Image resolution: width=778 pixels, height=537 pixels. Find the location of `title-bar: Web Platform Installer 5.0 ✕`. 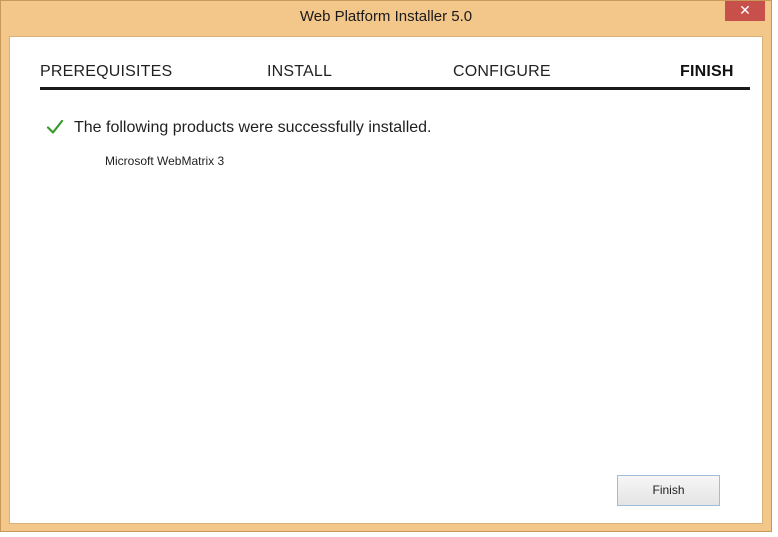

title-bar: Web Platform Installer 5.0 ✕ is located at coordinates (386, 18).